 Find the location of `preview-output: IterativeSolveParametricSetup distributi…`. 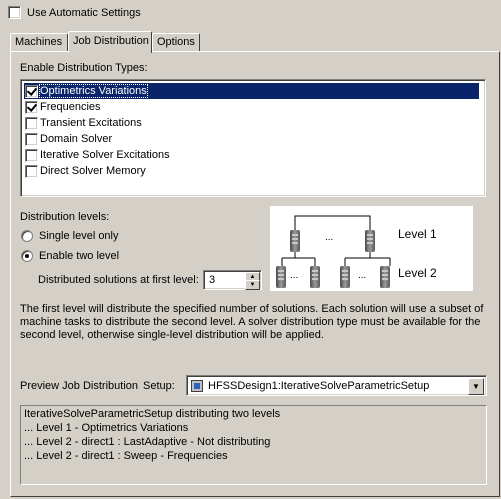

preview-output: IterativeSolveParametricSetup distributi… is located at coordinates (253, 445).